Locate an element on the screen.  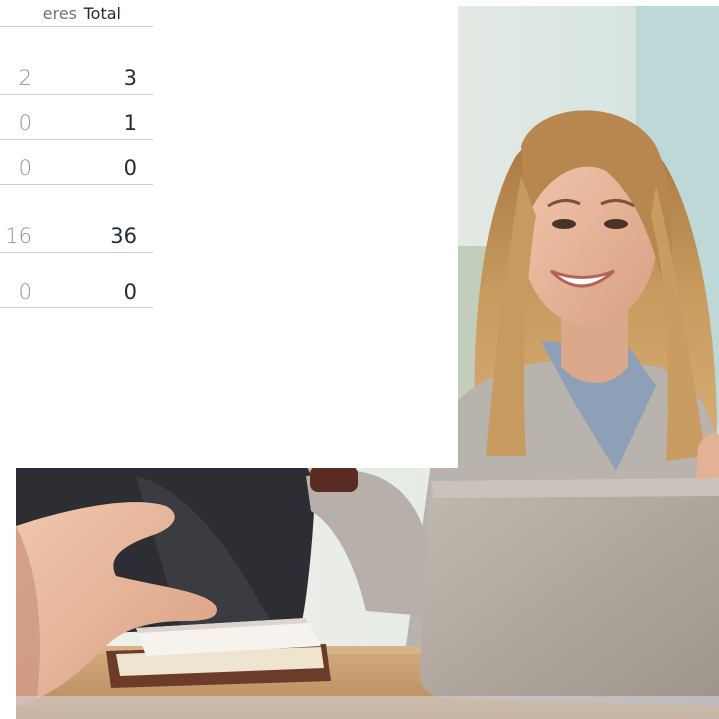
table-row: 16 36 is located at coordinates (76, 219).